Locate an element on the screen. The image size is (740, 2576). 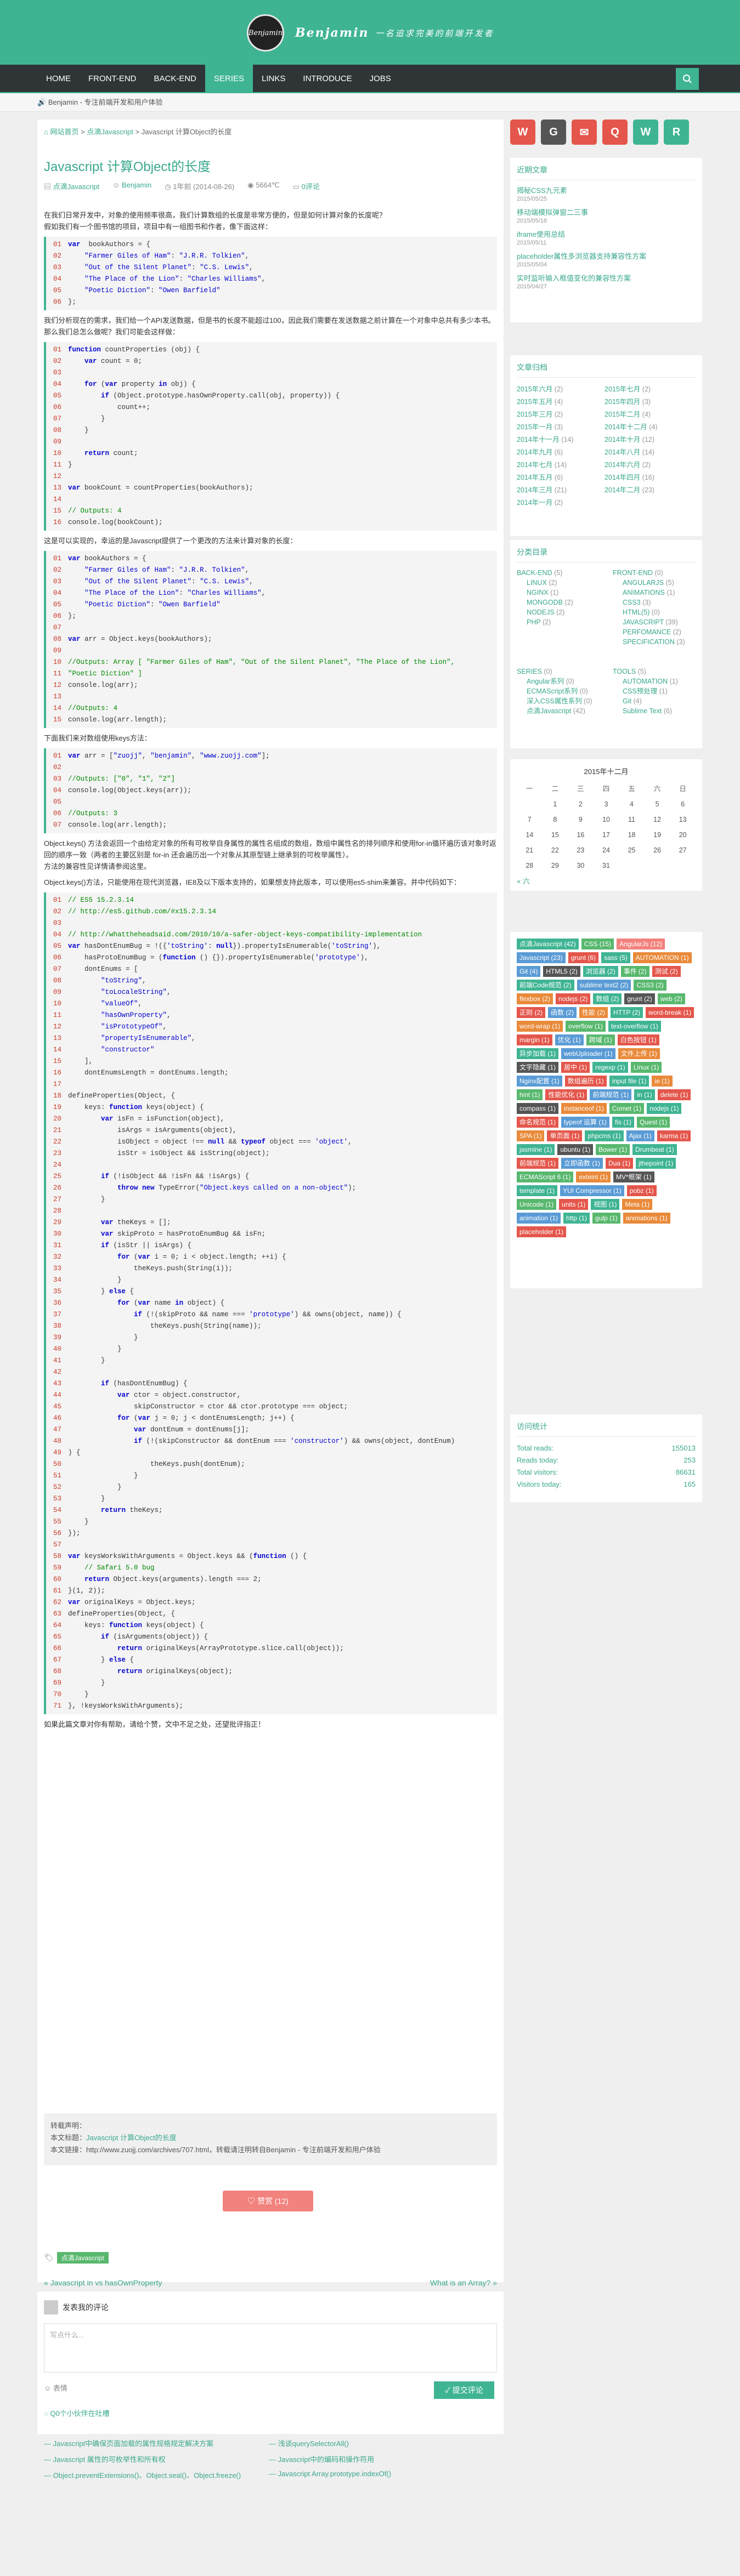
related-link: Javascript Array.prototype.indexOf() is located at coordinates (381, 2475).